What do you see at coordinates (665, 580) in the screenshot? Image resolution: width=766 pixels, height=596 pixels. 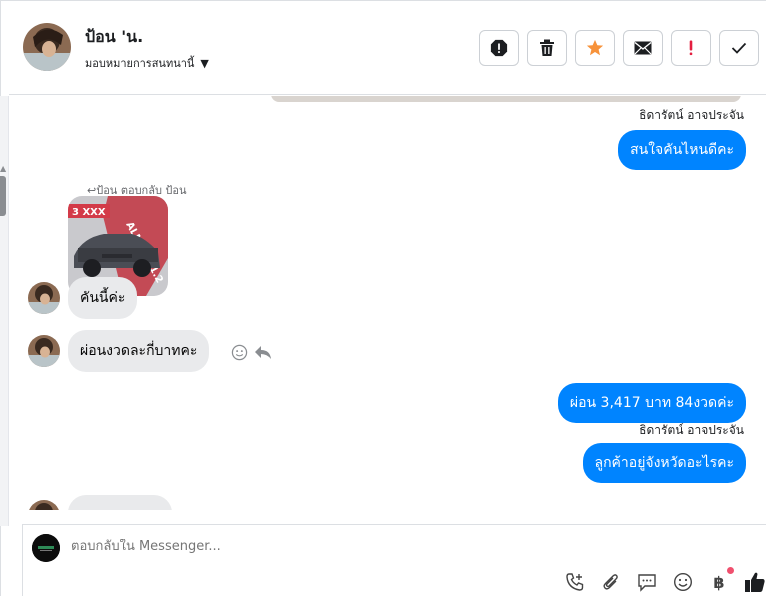 I see `composer-tools: ฿` at bounding box center [665, 580].